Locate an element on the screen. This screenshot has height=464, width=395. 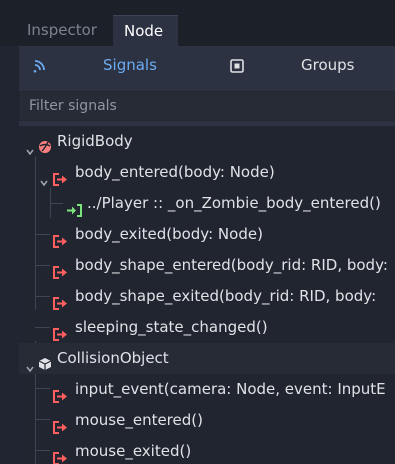
signal-label: body_shape_exited(body_rid: RID, body: is located at coordinates (226, 296).